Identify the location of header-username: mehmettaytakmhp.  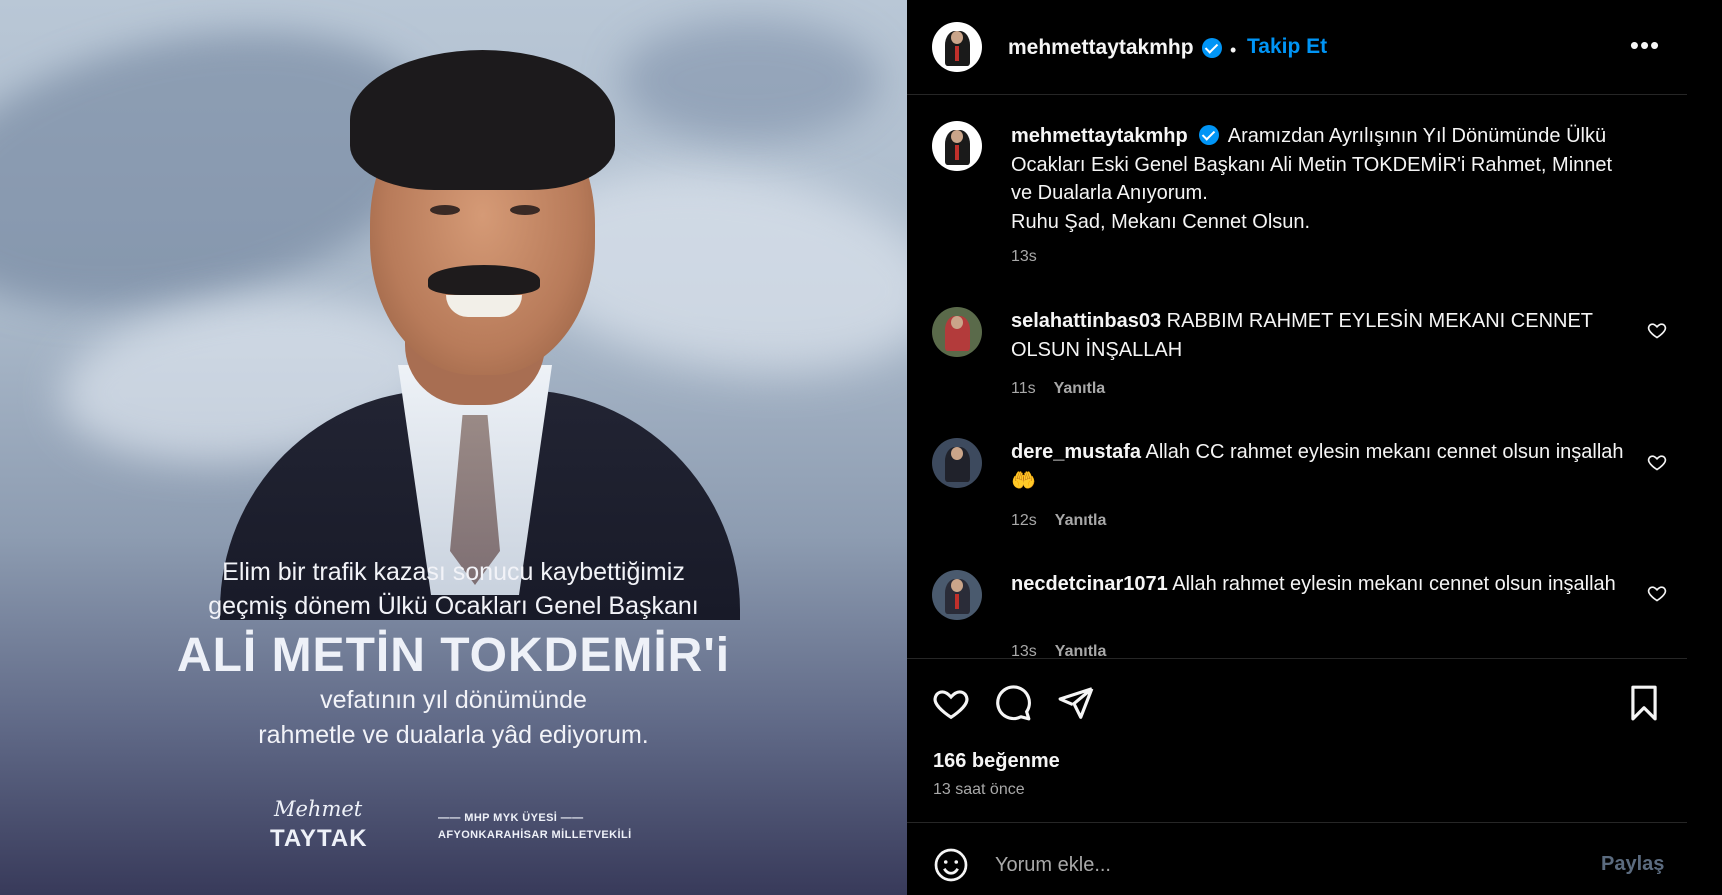
(1101, 48).